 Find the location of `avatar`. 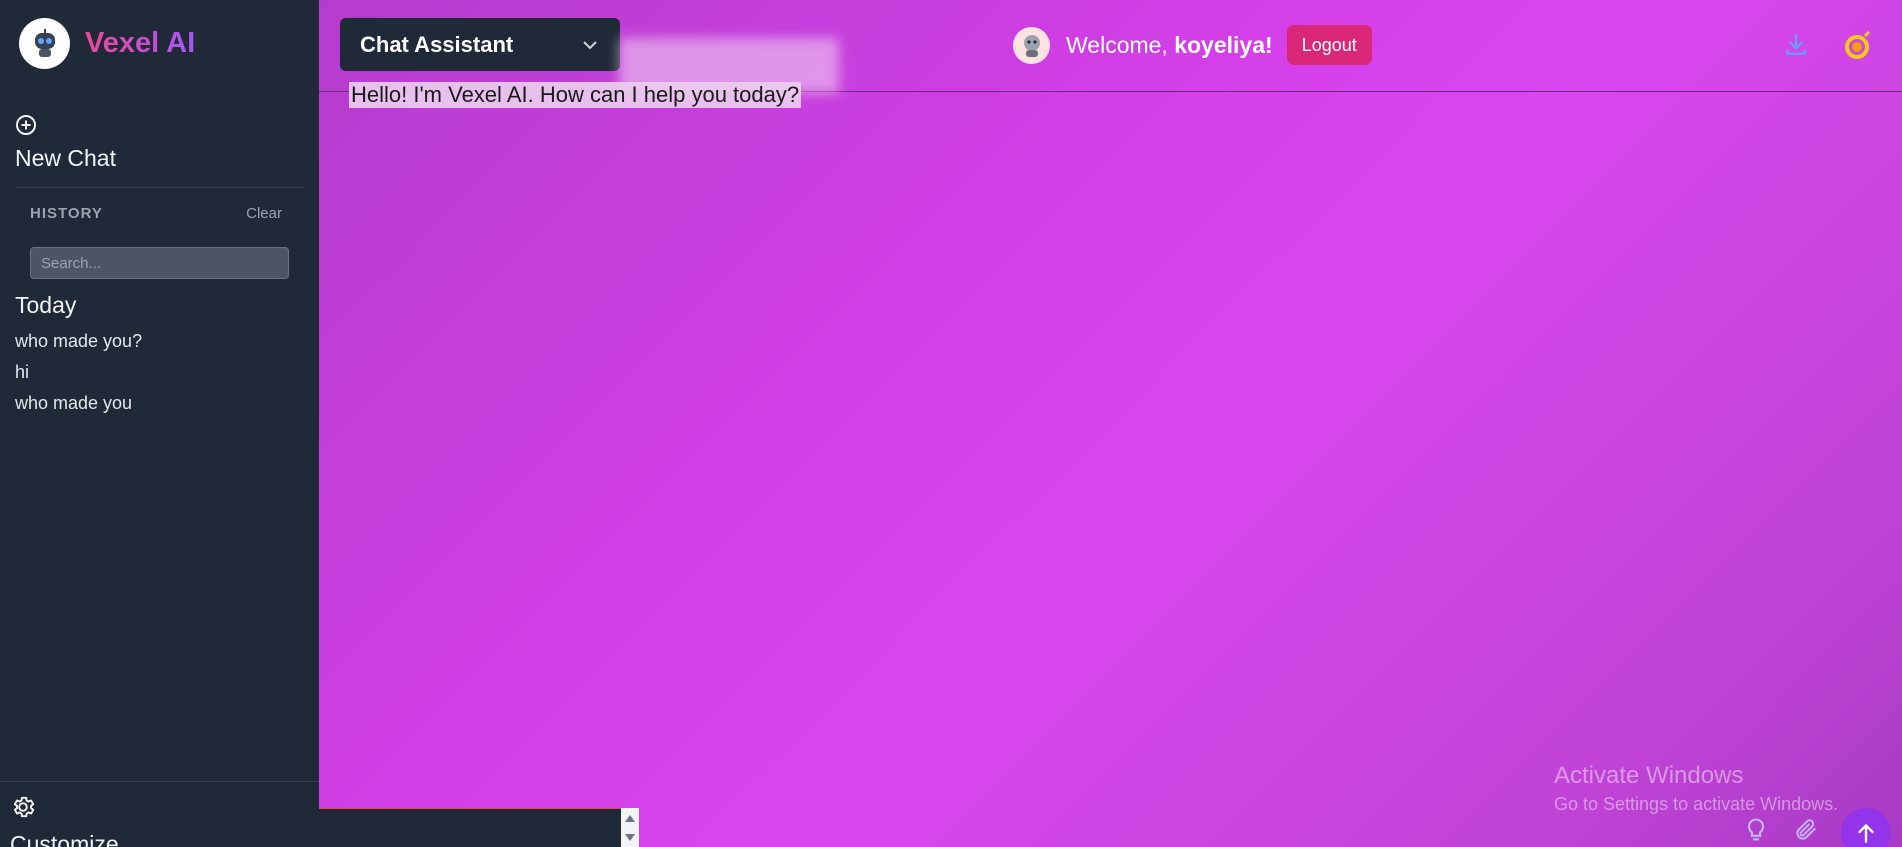

avatar is located at coordinates (1031, 45).